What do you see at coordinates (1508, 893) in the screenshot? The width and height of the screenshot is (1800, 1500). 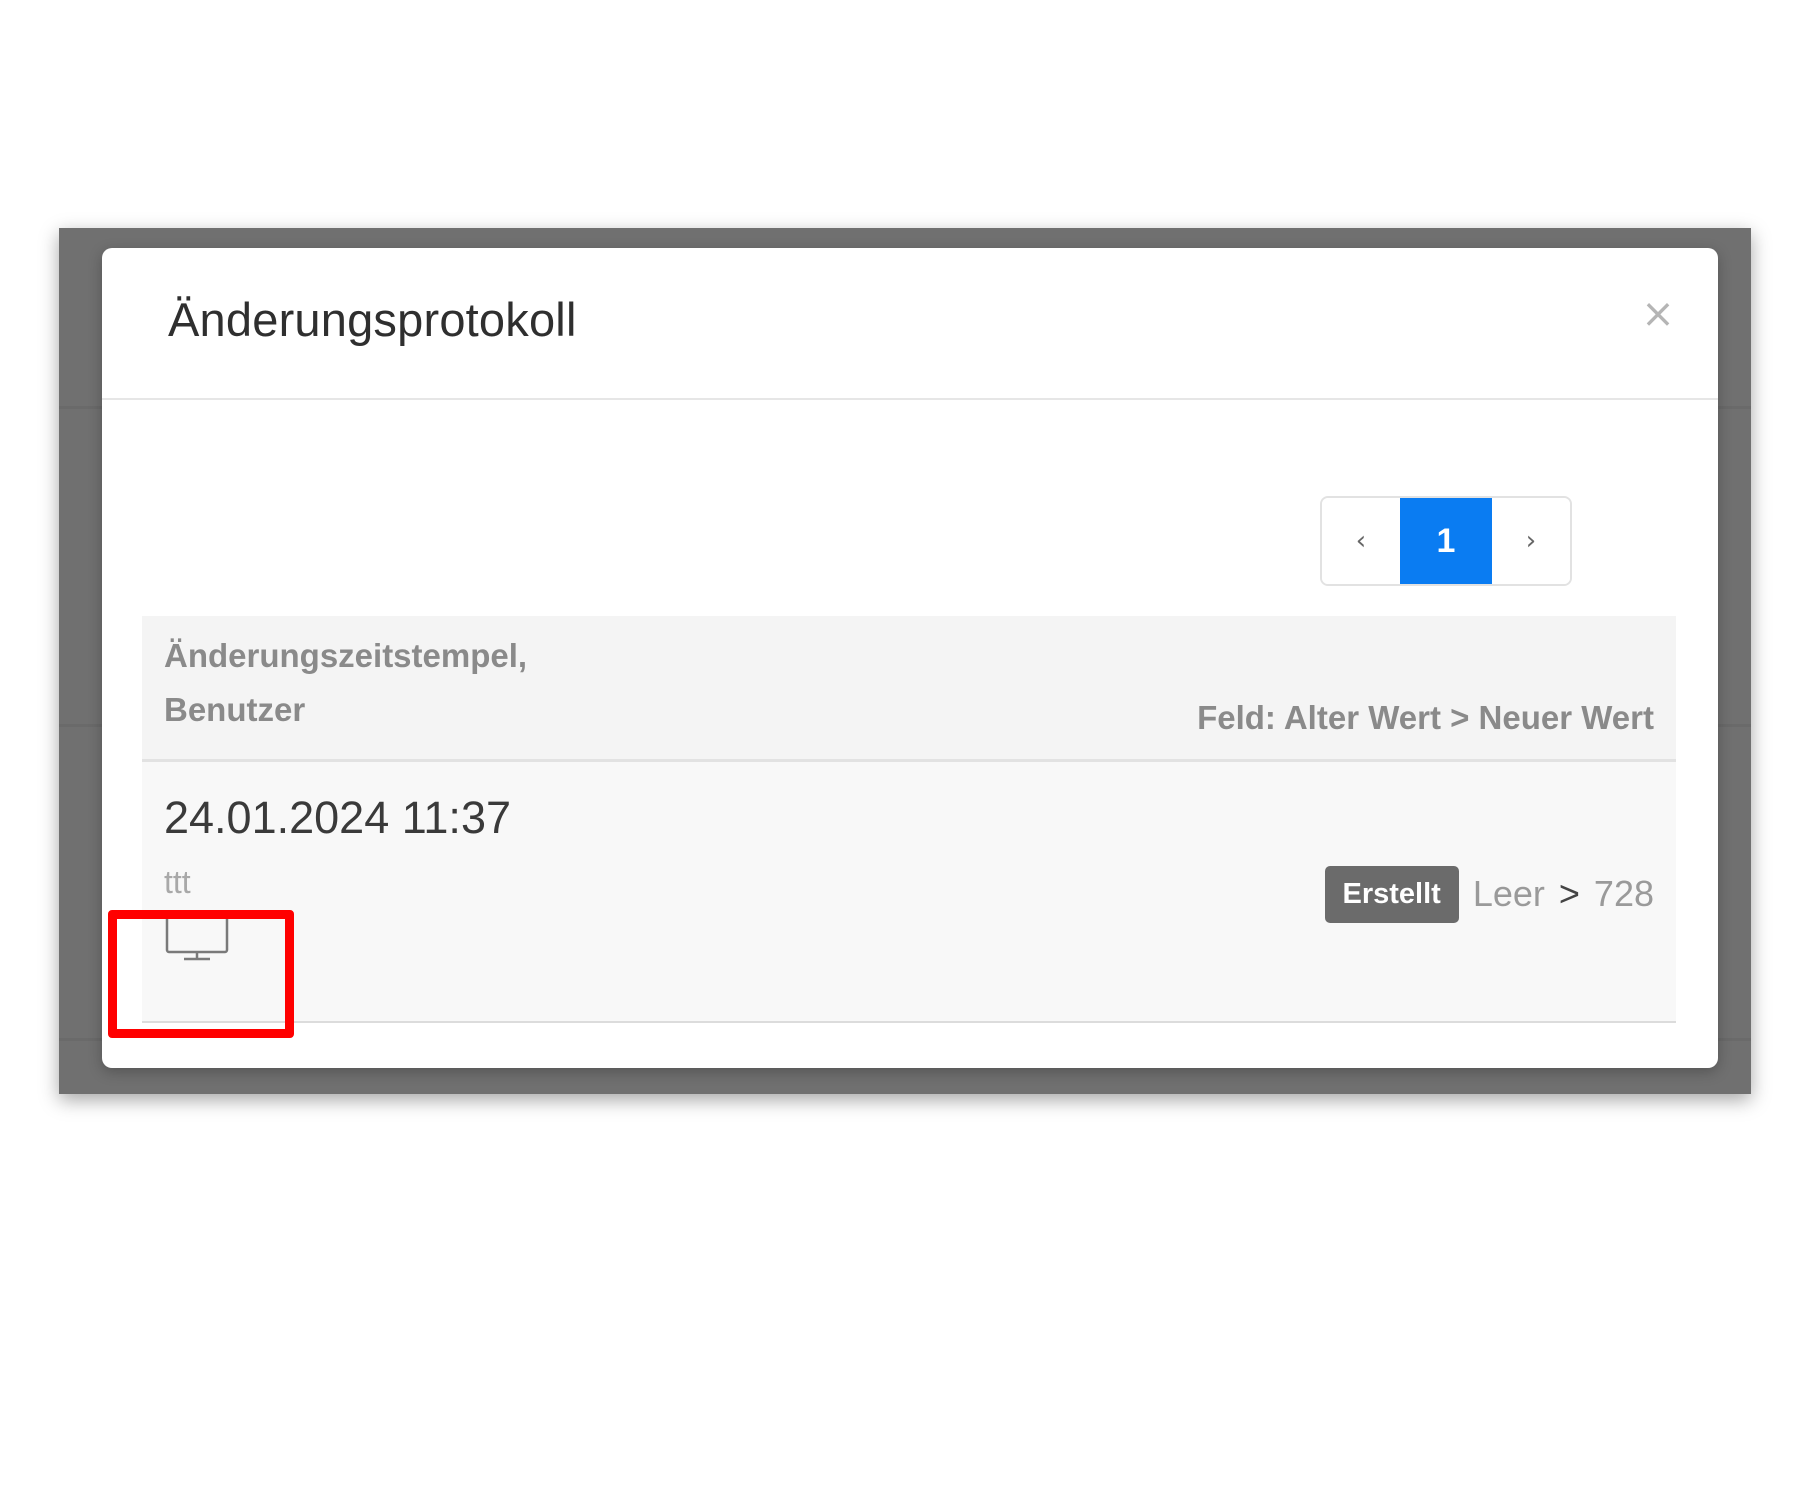 I see `old-value: Leer` at bounding box center [1508, 893].